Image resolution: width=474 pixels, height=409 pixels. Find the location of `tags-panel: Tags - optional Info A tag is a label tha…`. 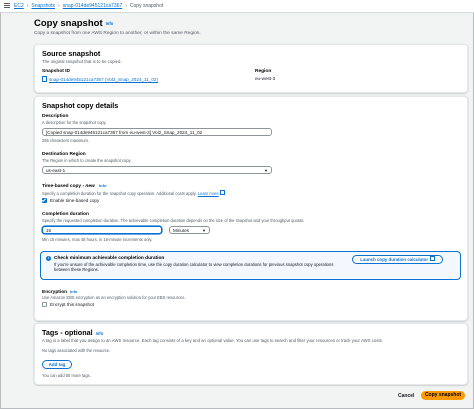

tags-panel: Tags - optional Info A tag is a label tha… is located at coordinates (251, 354).